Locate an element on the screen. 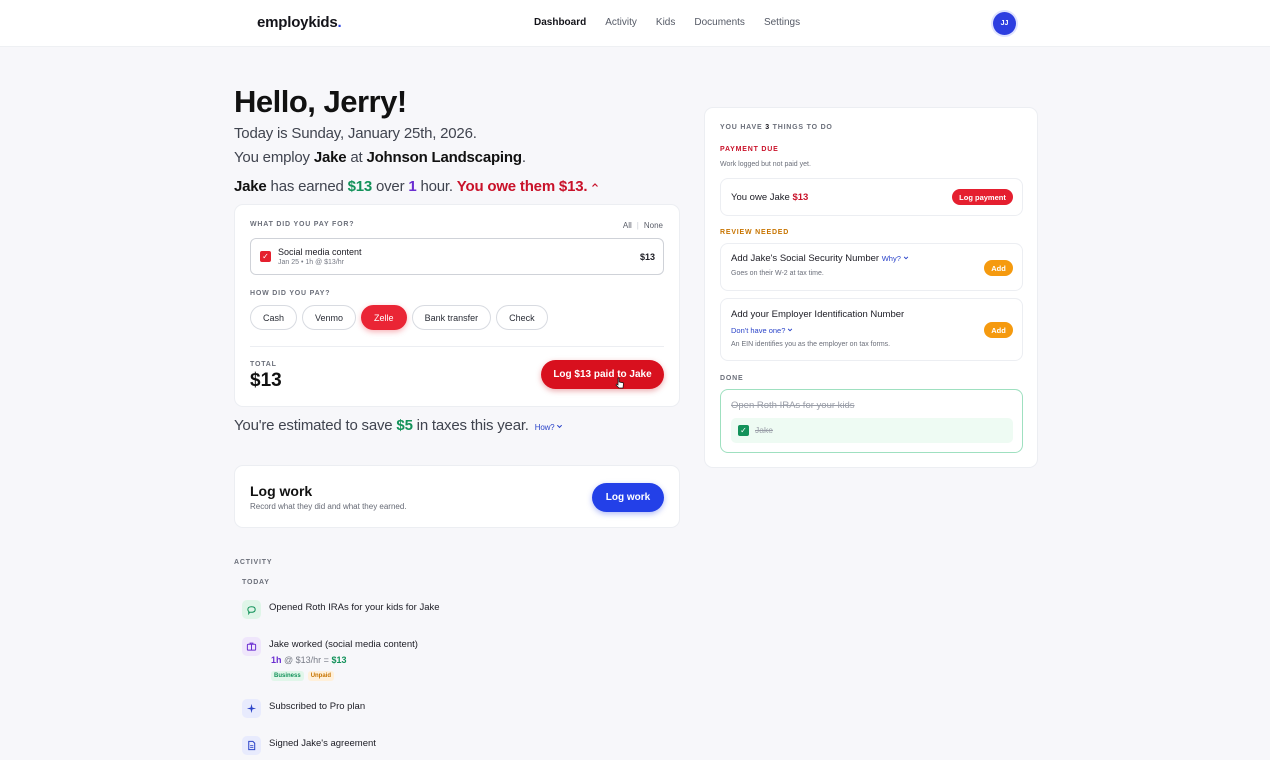 Image resolution: width=1270 pixels, height=760 pixels. how-link: How? is located at coordinates (549, 427).